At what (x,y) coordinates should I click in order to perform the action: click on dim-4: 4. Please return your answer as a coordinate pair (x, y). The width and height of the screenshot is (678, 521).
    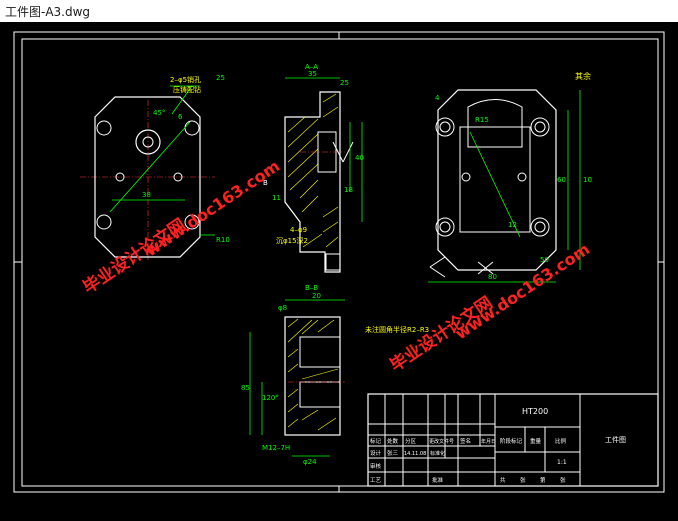
    Looking at the image, I should click on (437, 98).